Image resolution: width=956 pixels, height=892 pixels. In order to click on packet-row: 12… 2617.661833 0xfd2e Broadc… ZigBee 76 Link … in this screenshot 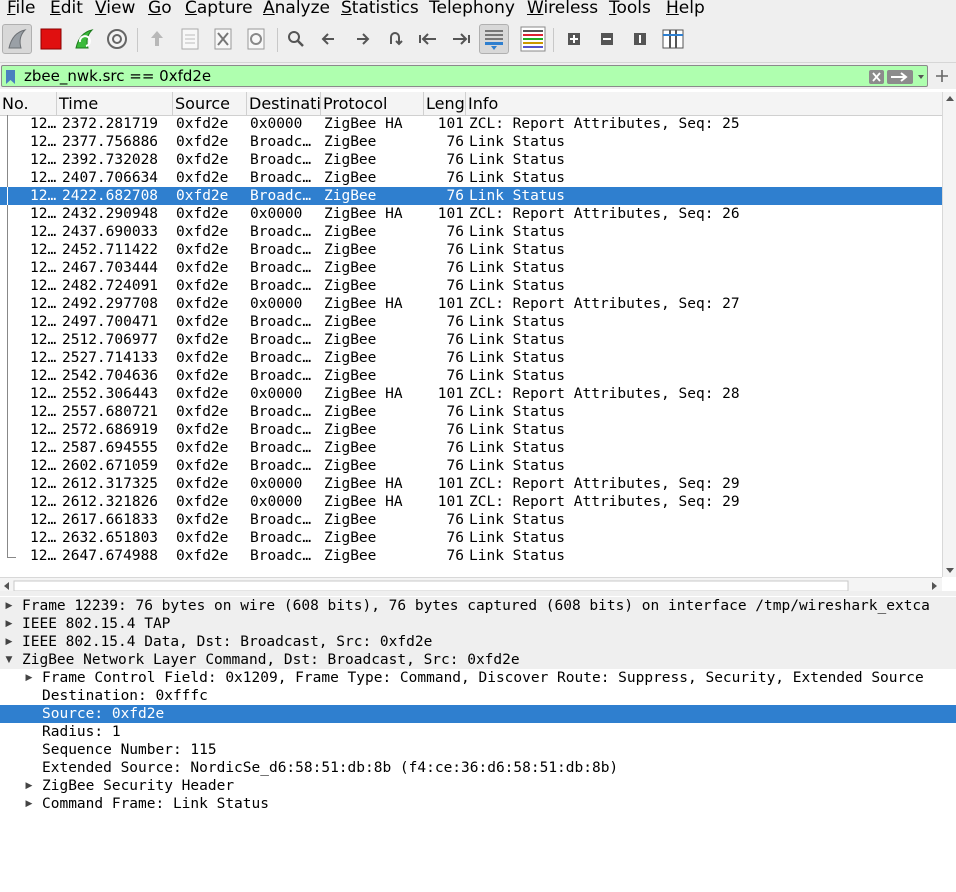, I will do `click(471, 520)`.